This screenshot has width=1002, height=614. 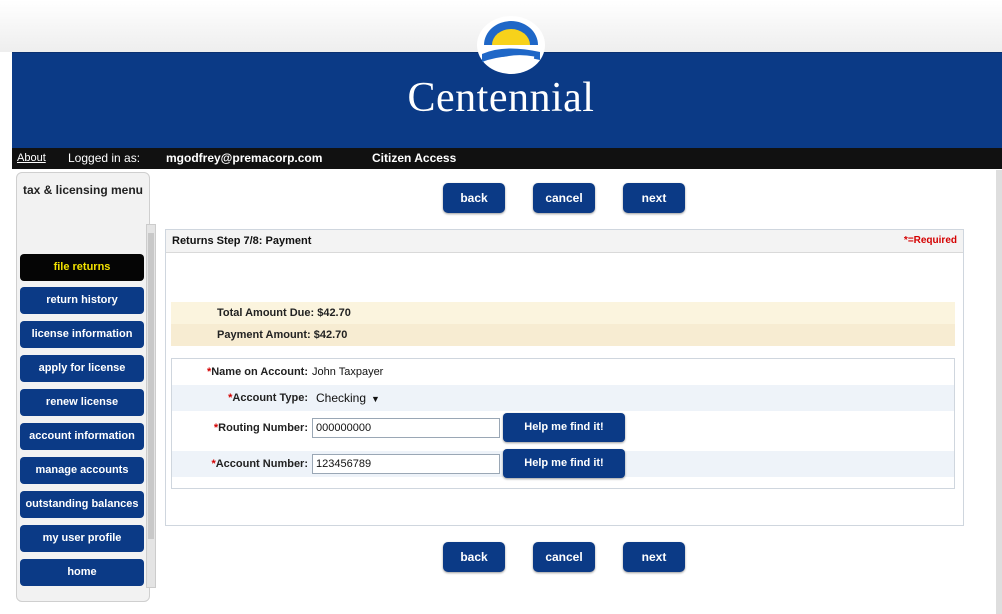 I want to click on sidebar-item-outstanding-balances: outstanding balances, so click(x=82, y=504).